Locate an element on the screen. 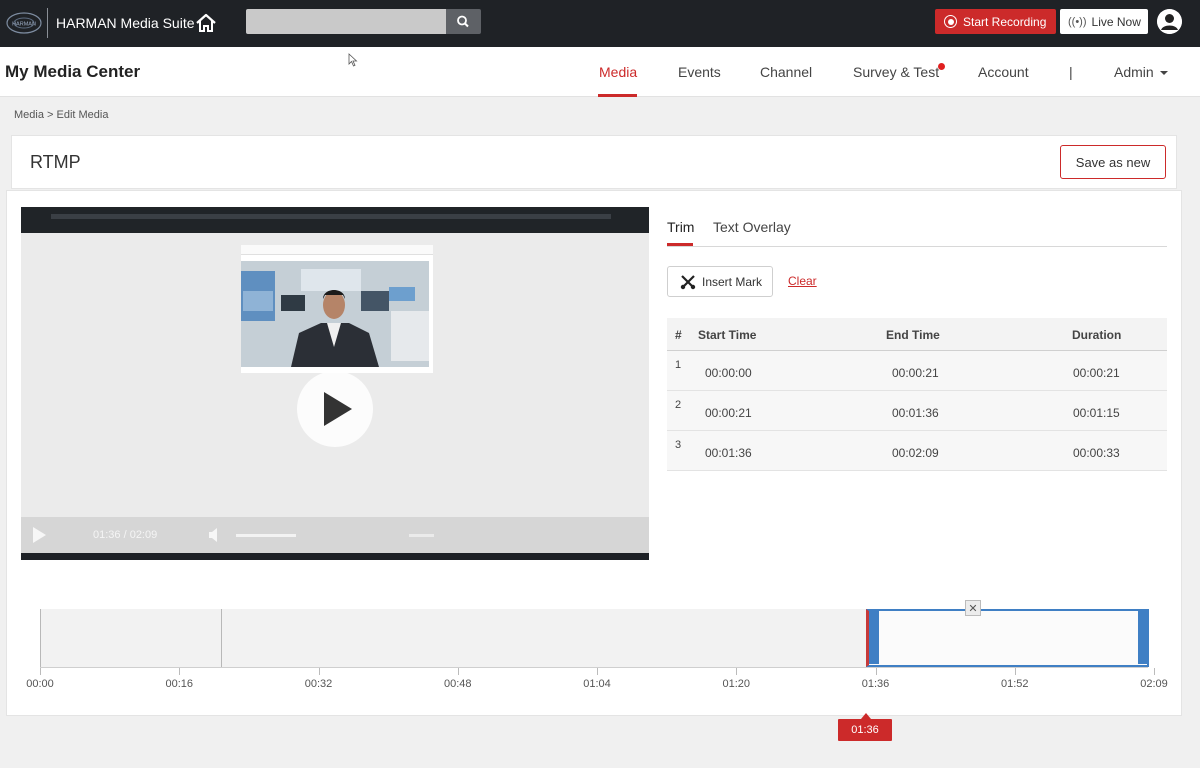 The image size is (1200, 768). insert-mark-button: Insert Mark is located at coordinates (720, 281).